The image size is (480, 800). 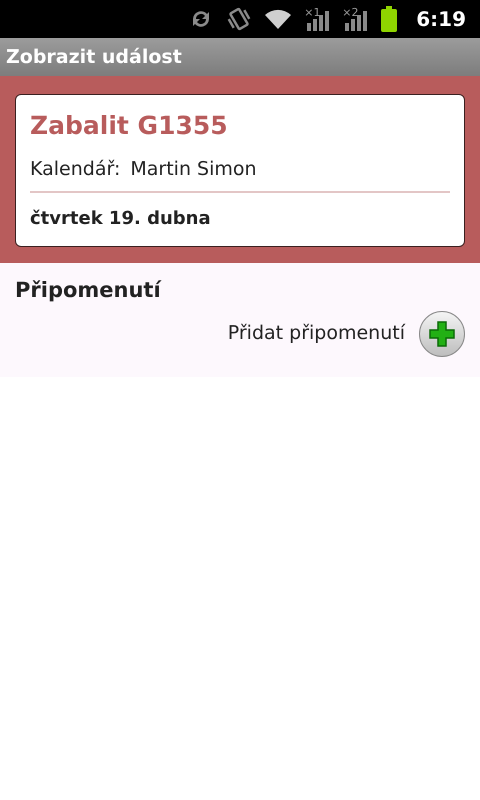 I want to click on reminders-heading: Připomenutí, so click(x=88, y=290).